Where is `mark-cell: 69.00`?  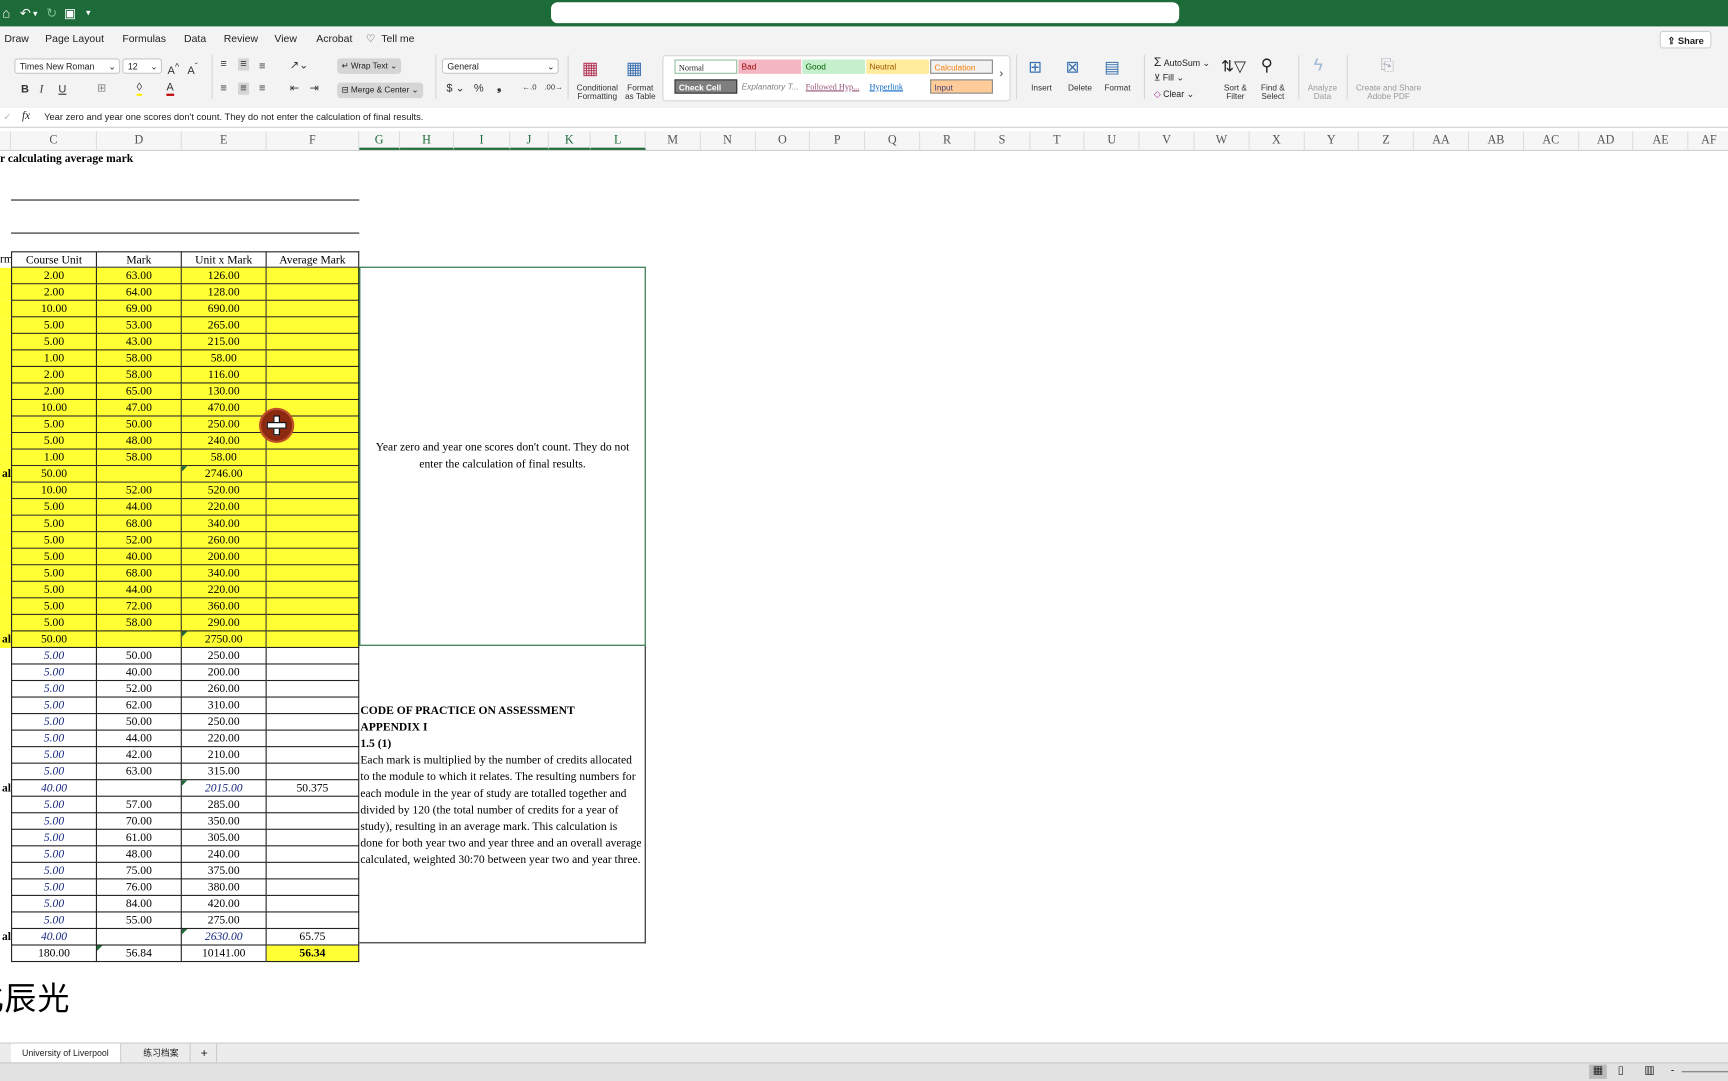
mark-cell: 69.00 is located at coordinates (139, 309).